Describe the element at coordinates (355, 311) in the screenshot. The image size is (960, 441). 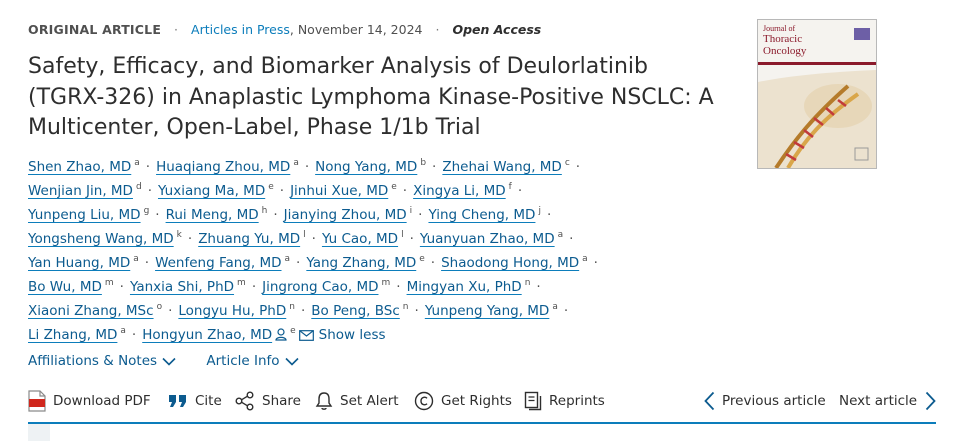
I see `author-name: Bo Peng, BSc` at that location.